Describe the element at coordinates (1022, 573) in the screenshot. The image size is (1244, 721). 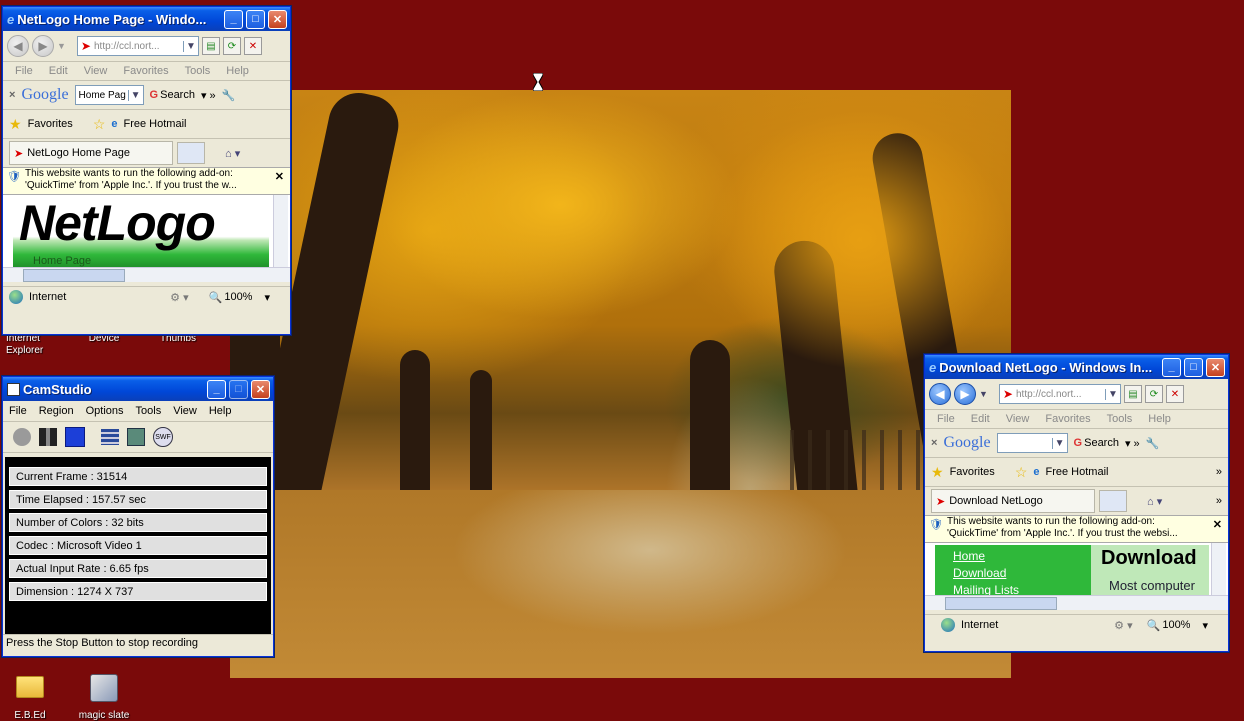
I see `nav-link-download: Download` at that location.